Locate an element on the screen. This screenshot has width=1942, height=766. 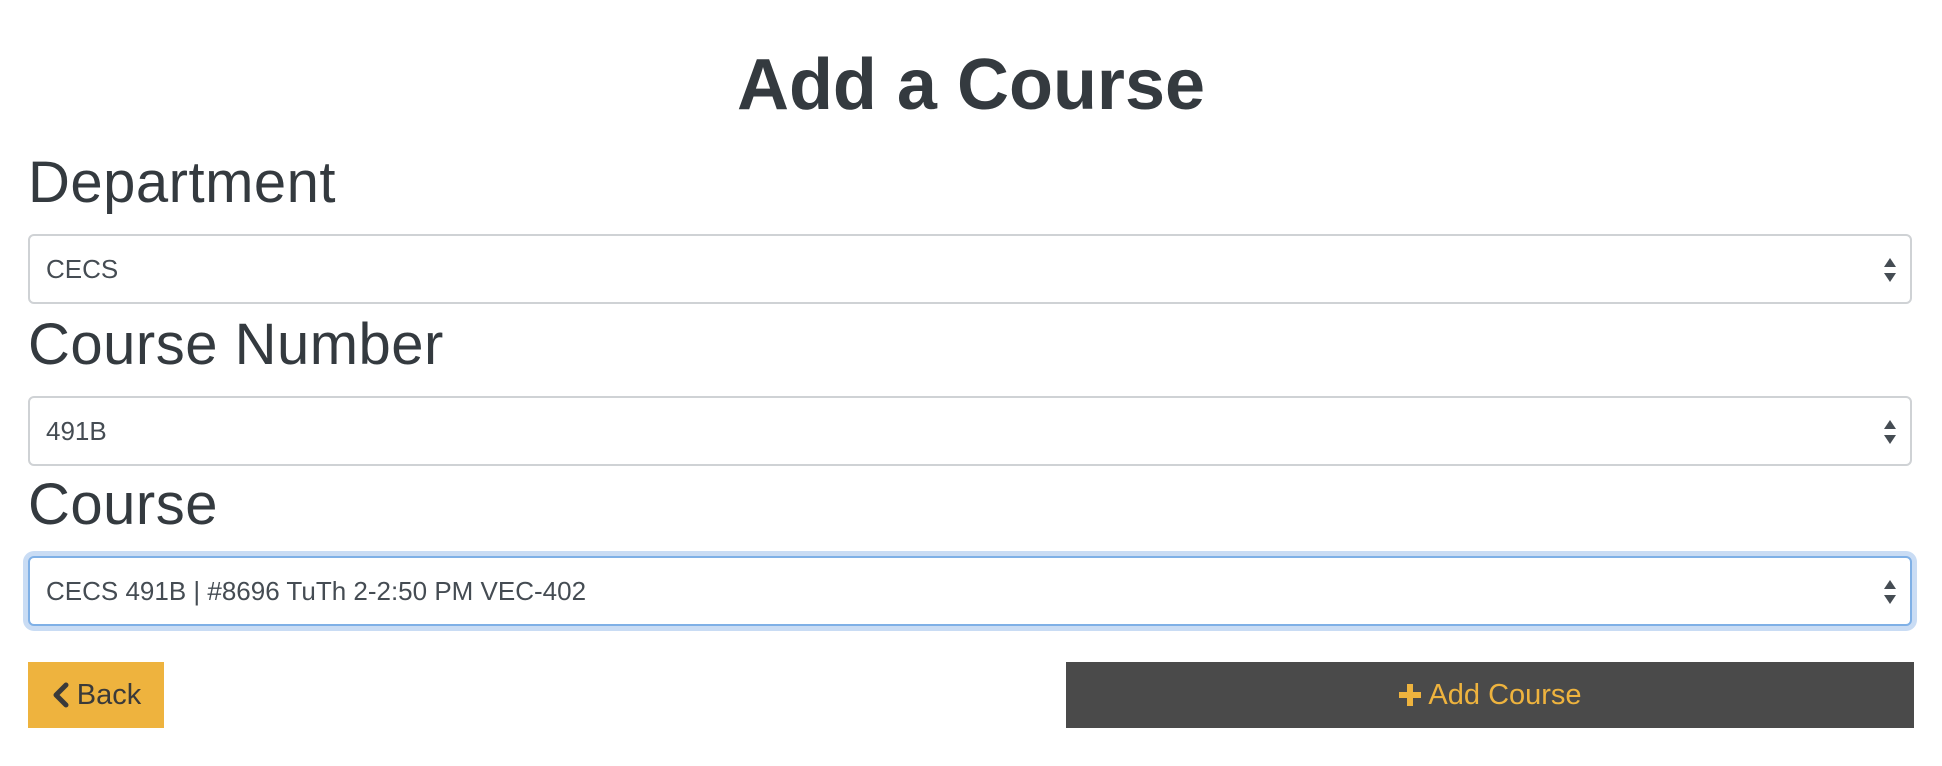
course-number-label: Course Number is located at coordinates (236, 344).